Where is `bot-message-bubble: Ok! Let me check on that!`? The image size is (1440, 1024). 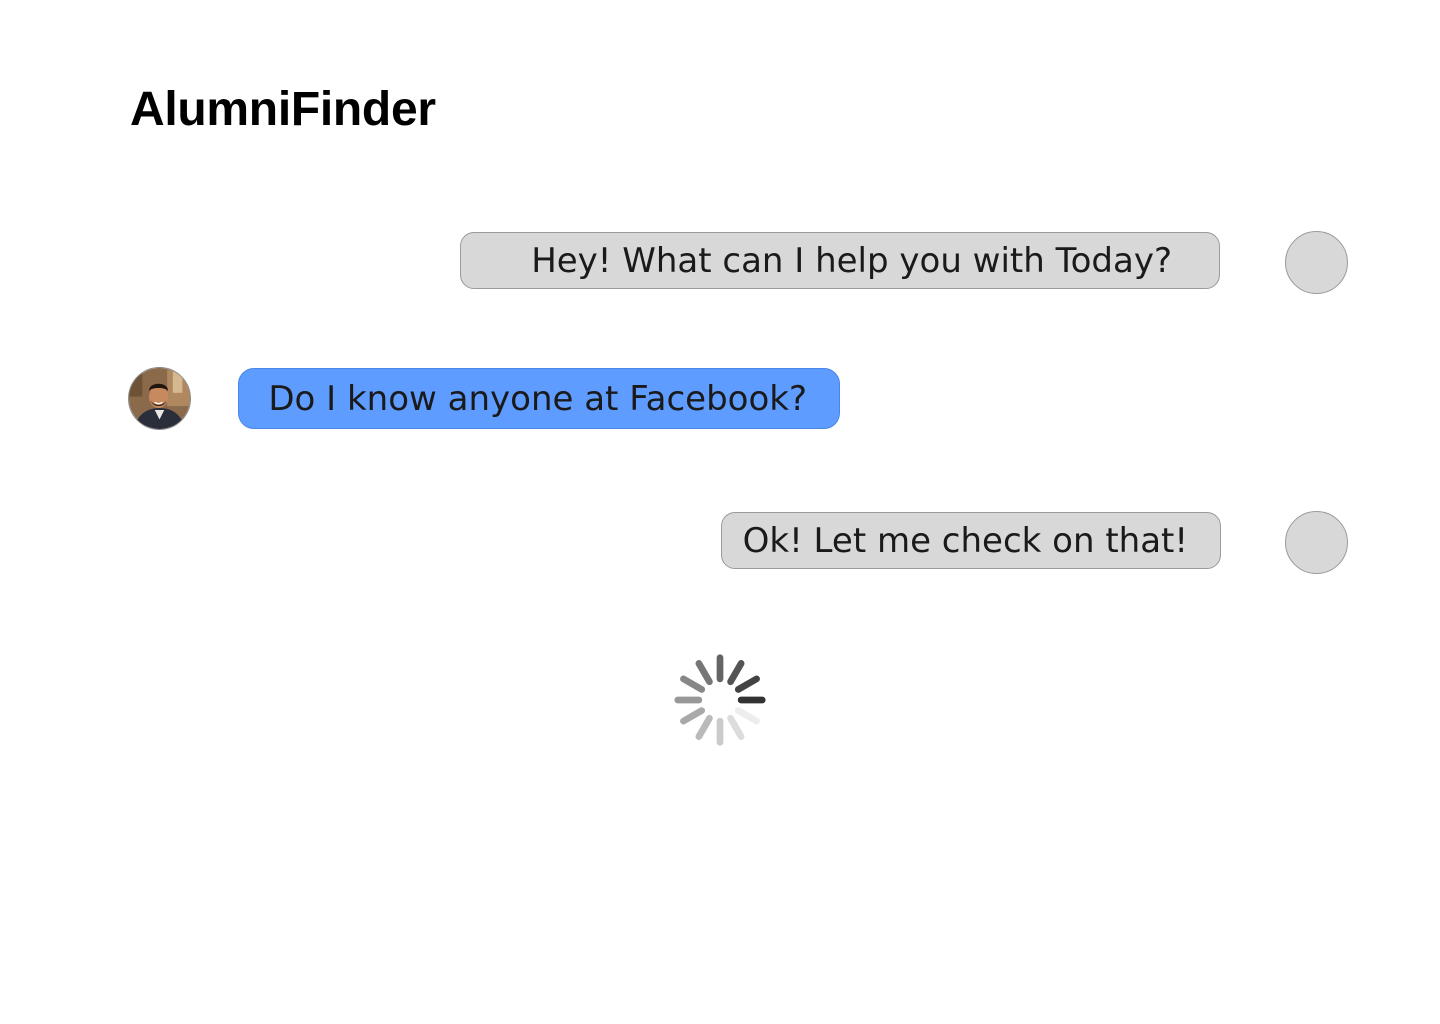 bot-message-bubble: Ok! Let me check on that! is located at coordinates (971, 540).